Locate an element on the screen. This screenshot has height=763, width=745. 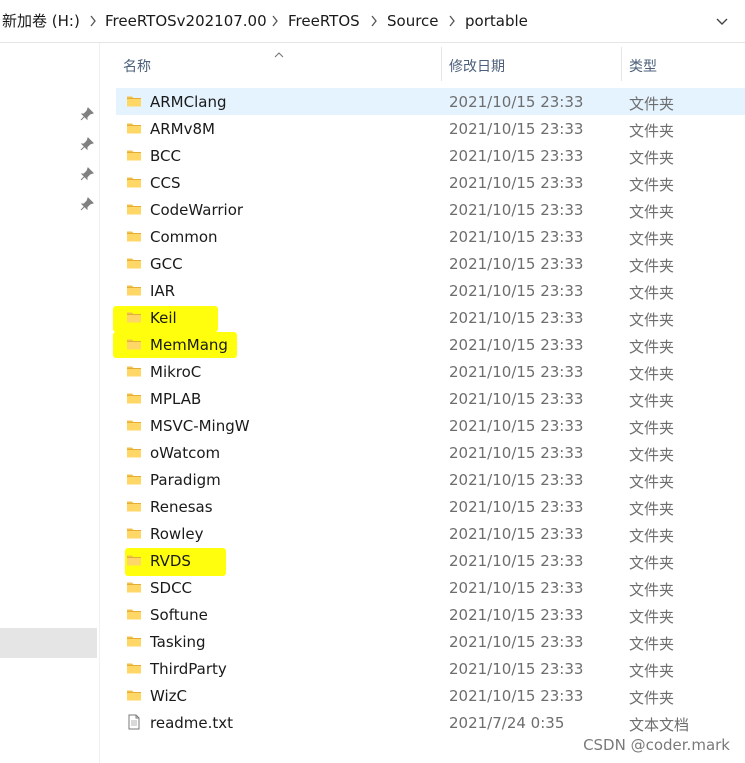
breadcrumb-source: Source is located at coordinates (413, 21).